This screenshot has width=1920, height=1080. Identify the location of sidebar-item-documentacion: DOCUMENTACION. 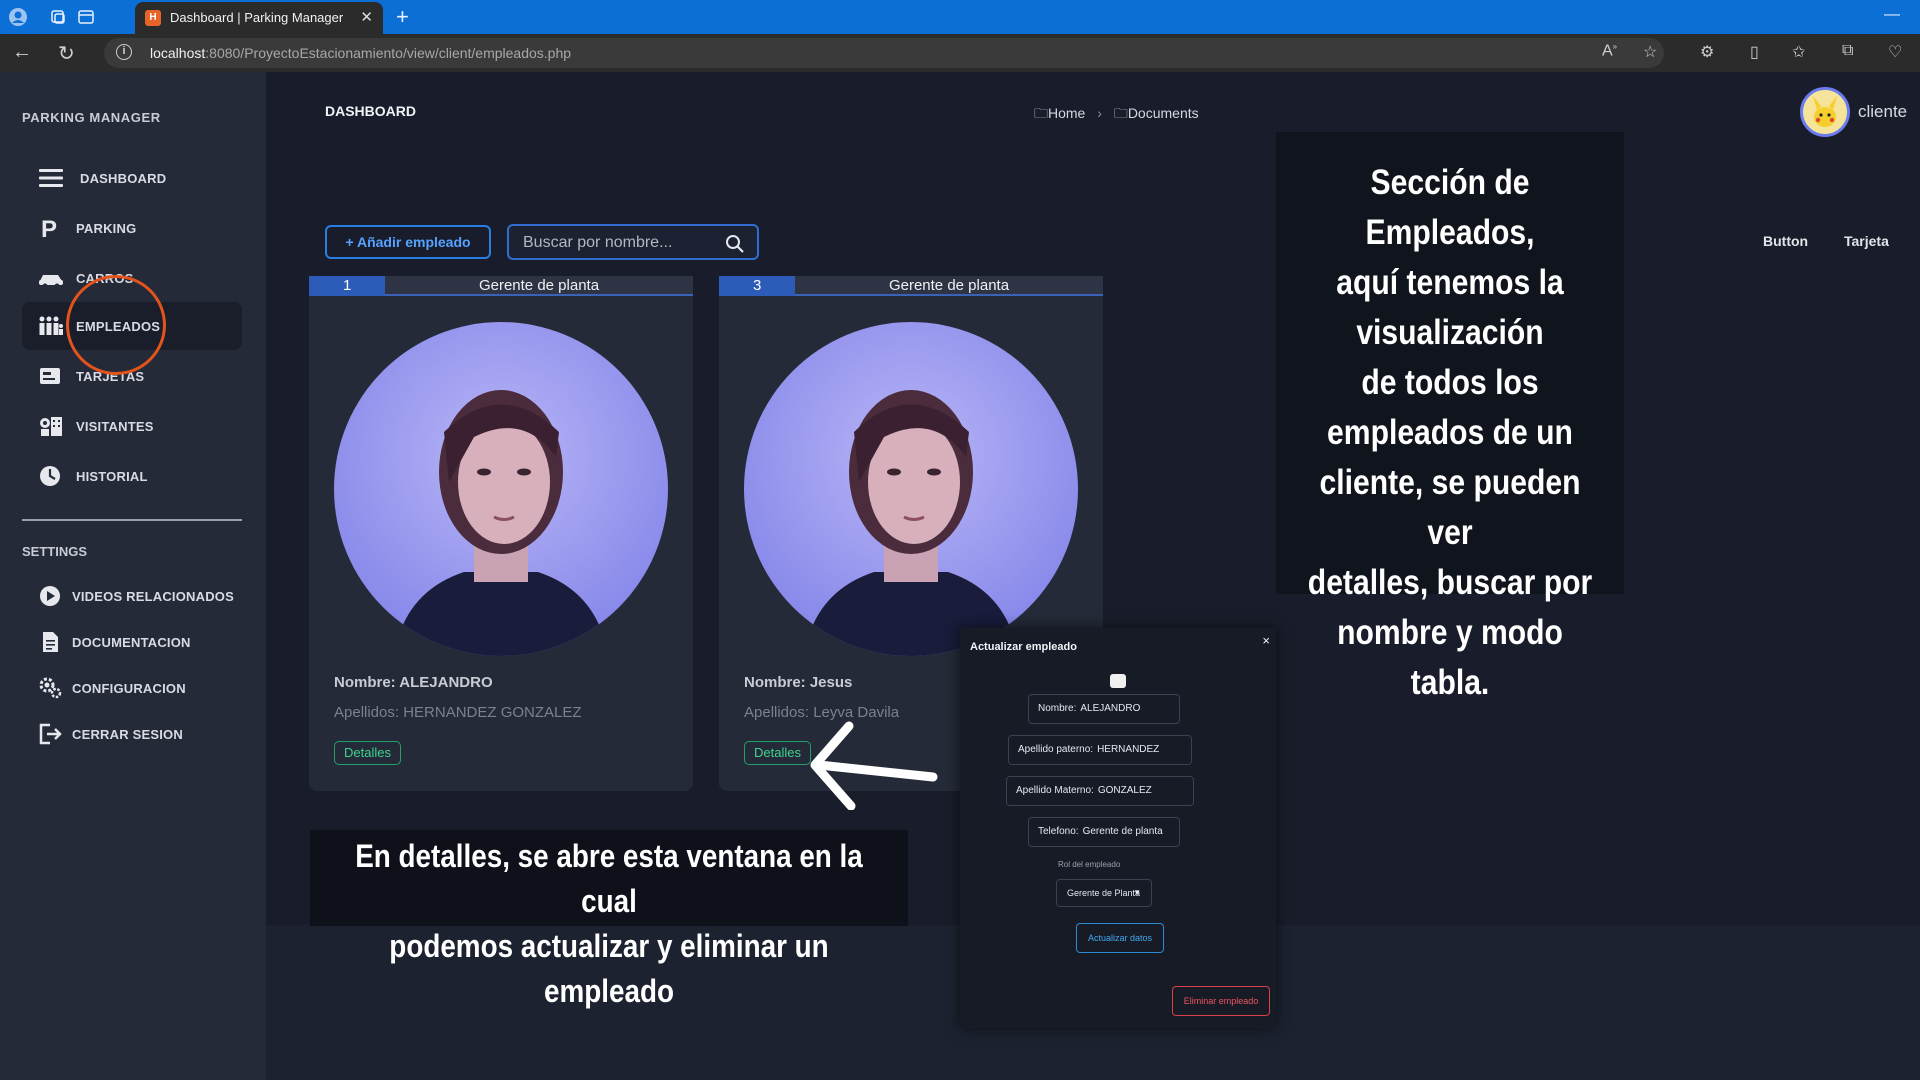
(132, 642).